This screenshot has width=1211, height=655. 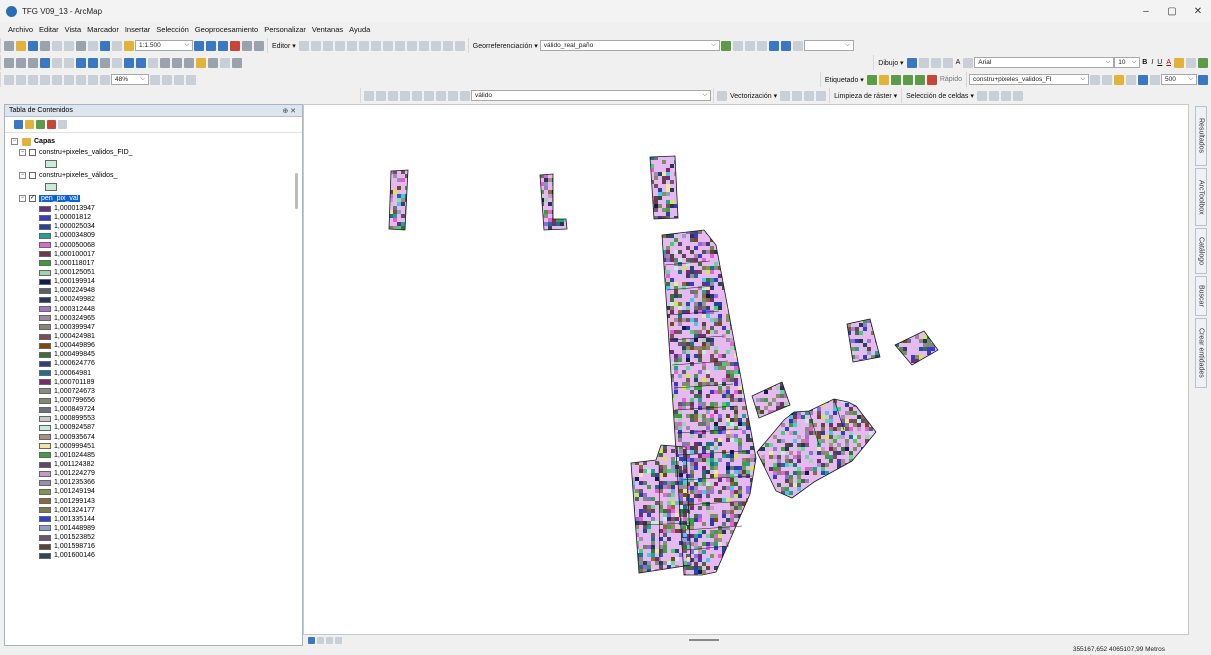 I want to click on toc-window-icon, so click(x=211, y=45).